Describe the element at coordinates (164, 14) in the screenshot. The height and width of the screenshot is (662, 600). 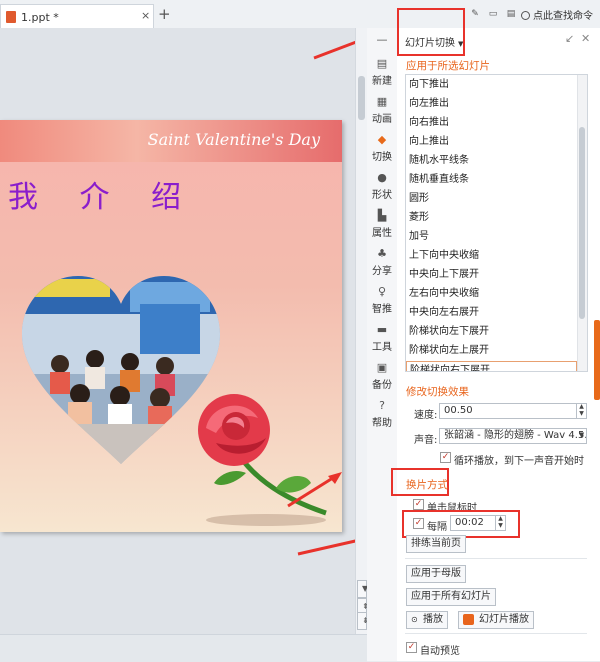
I see `new-tab-icon: +` at that location.